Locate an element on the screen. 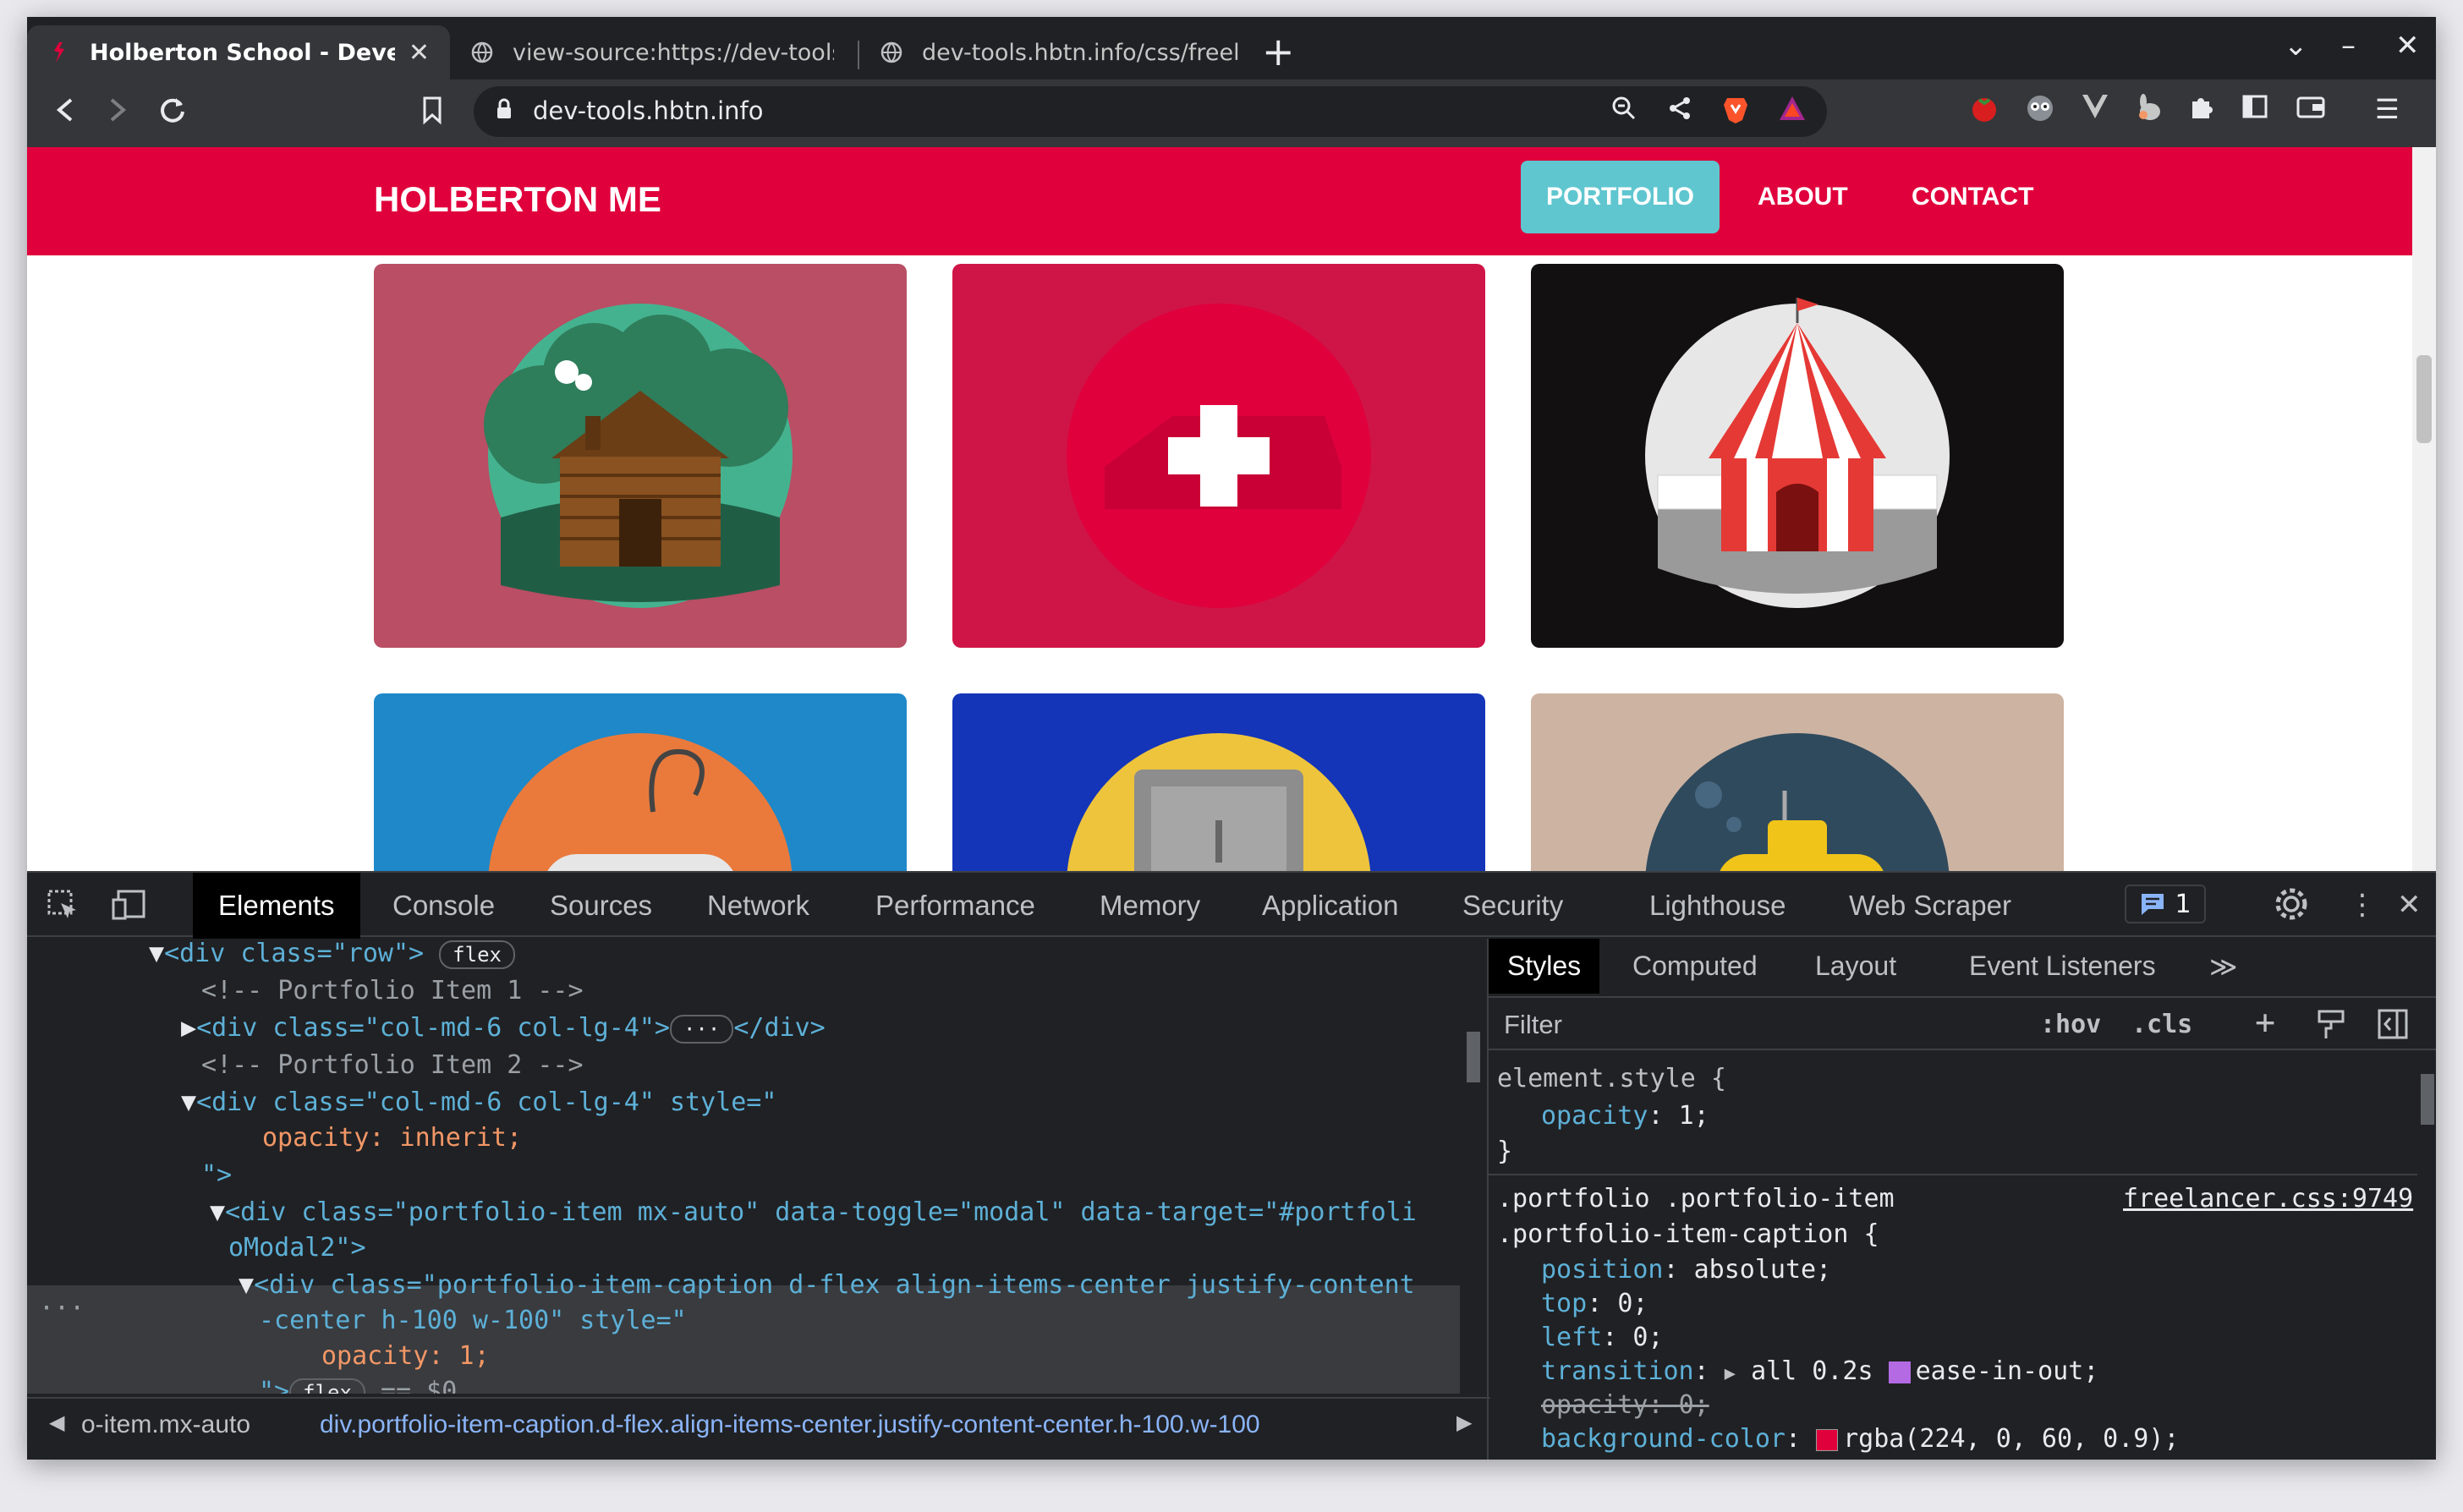  inspect-element-icon is located at coordinates (63, 909).